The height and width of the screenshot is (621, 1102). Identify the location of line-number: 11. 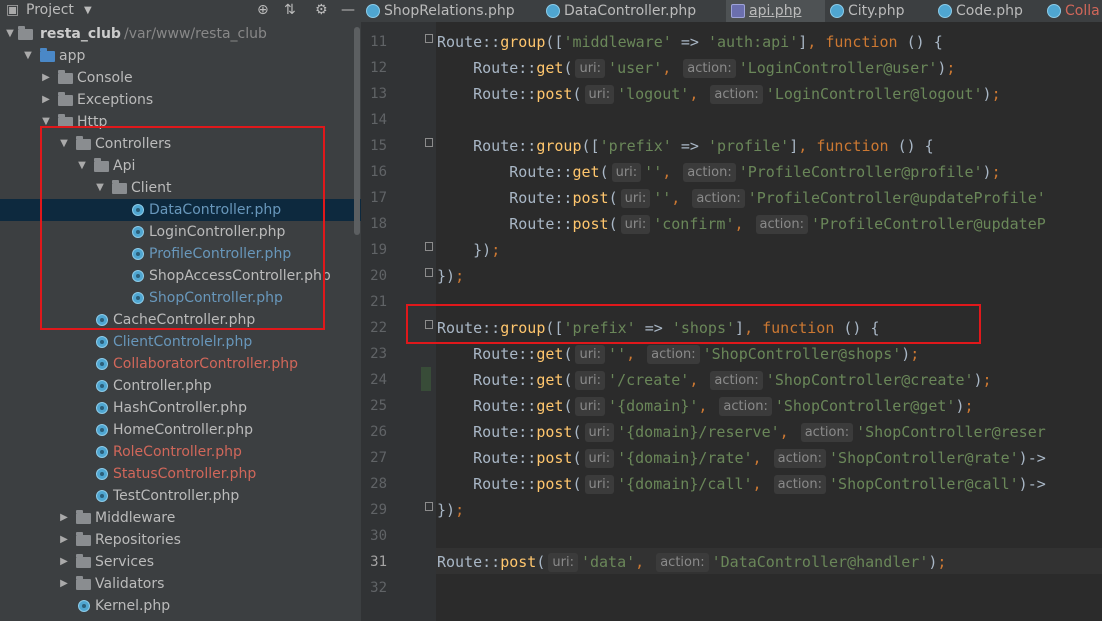
(378, 42).